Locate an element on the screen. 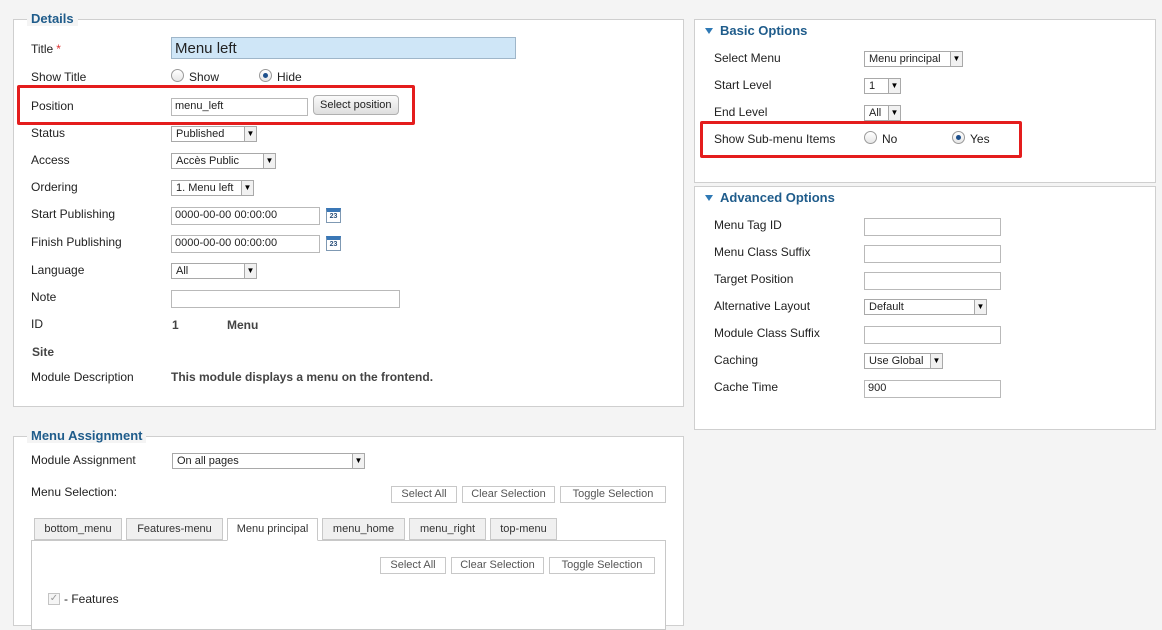 The image size is (1162, 630). details-legend: Details is located at coordinates (52, 18).